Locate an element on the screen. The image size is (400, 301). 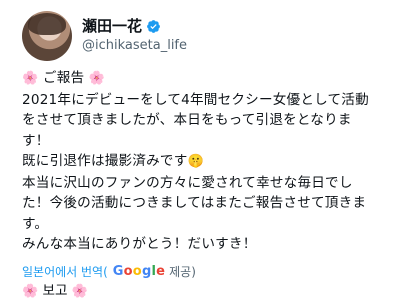
text-line-with-emoji: 既に引退作は撮影済みです🤫 is located at coordinates (208, 162).